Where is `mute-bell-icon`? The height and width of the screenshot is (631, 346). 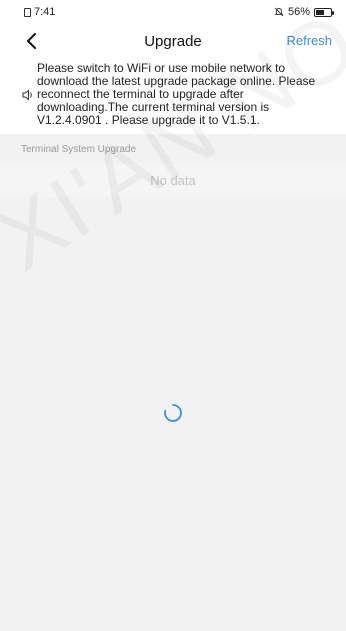
mute-bell-icon is located at coordinates (279, 12).